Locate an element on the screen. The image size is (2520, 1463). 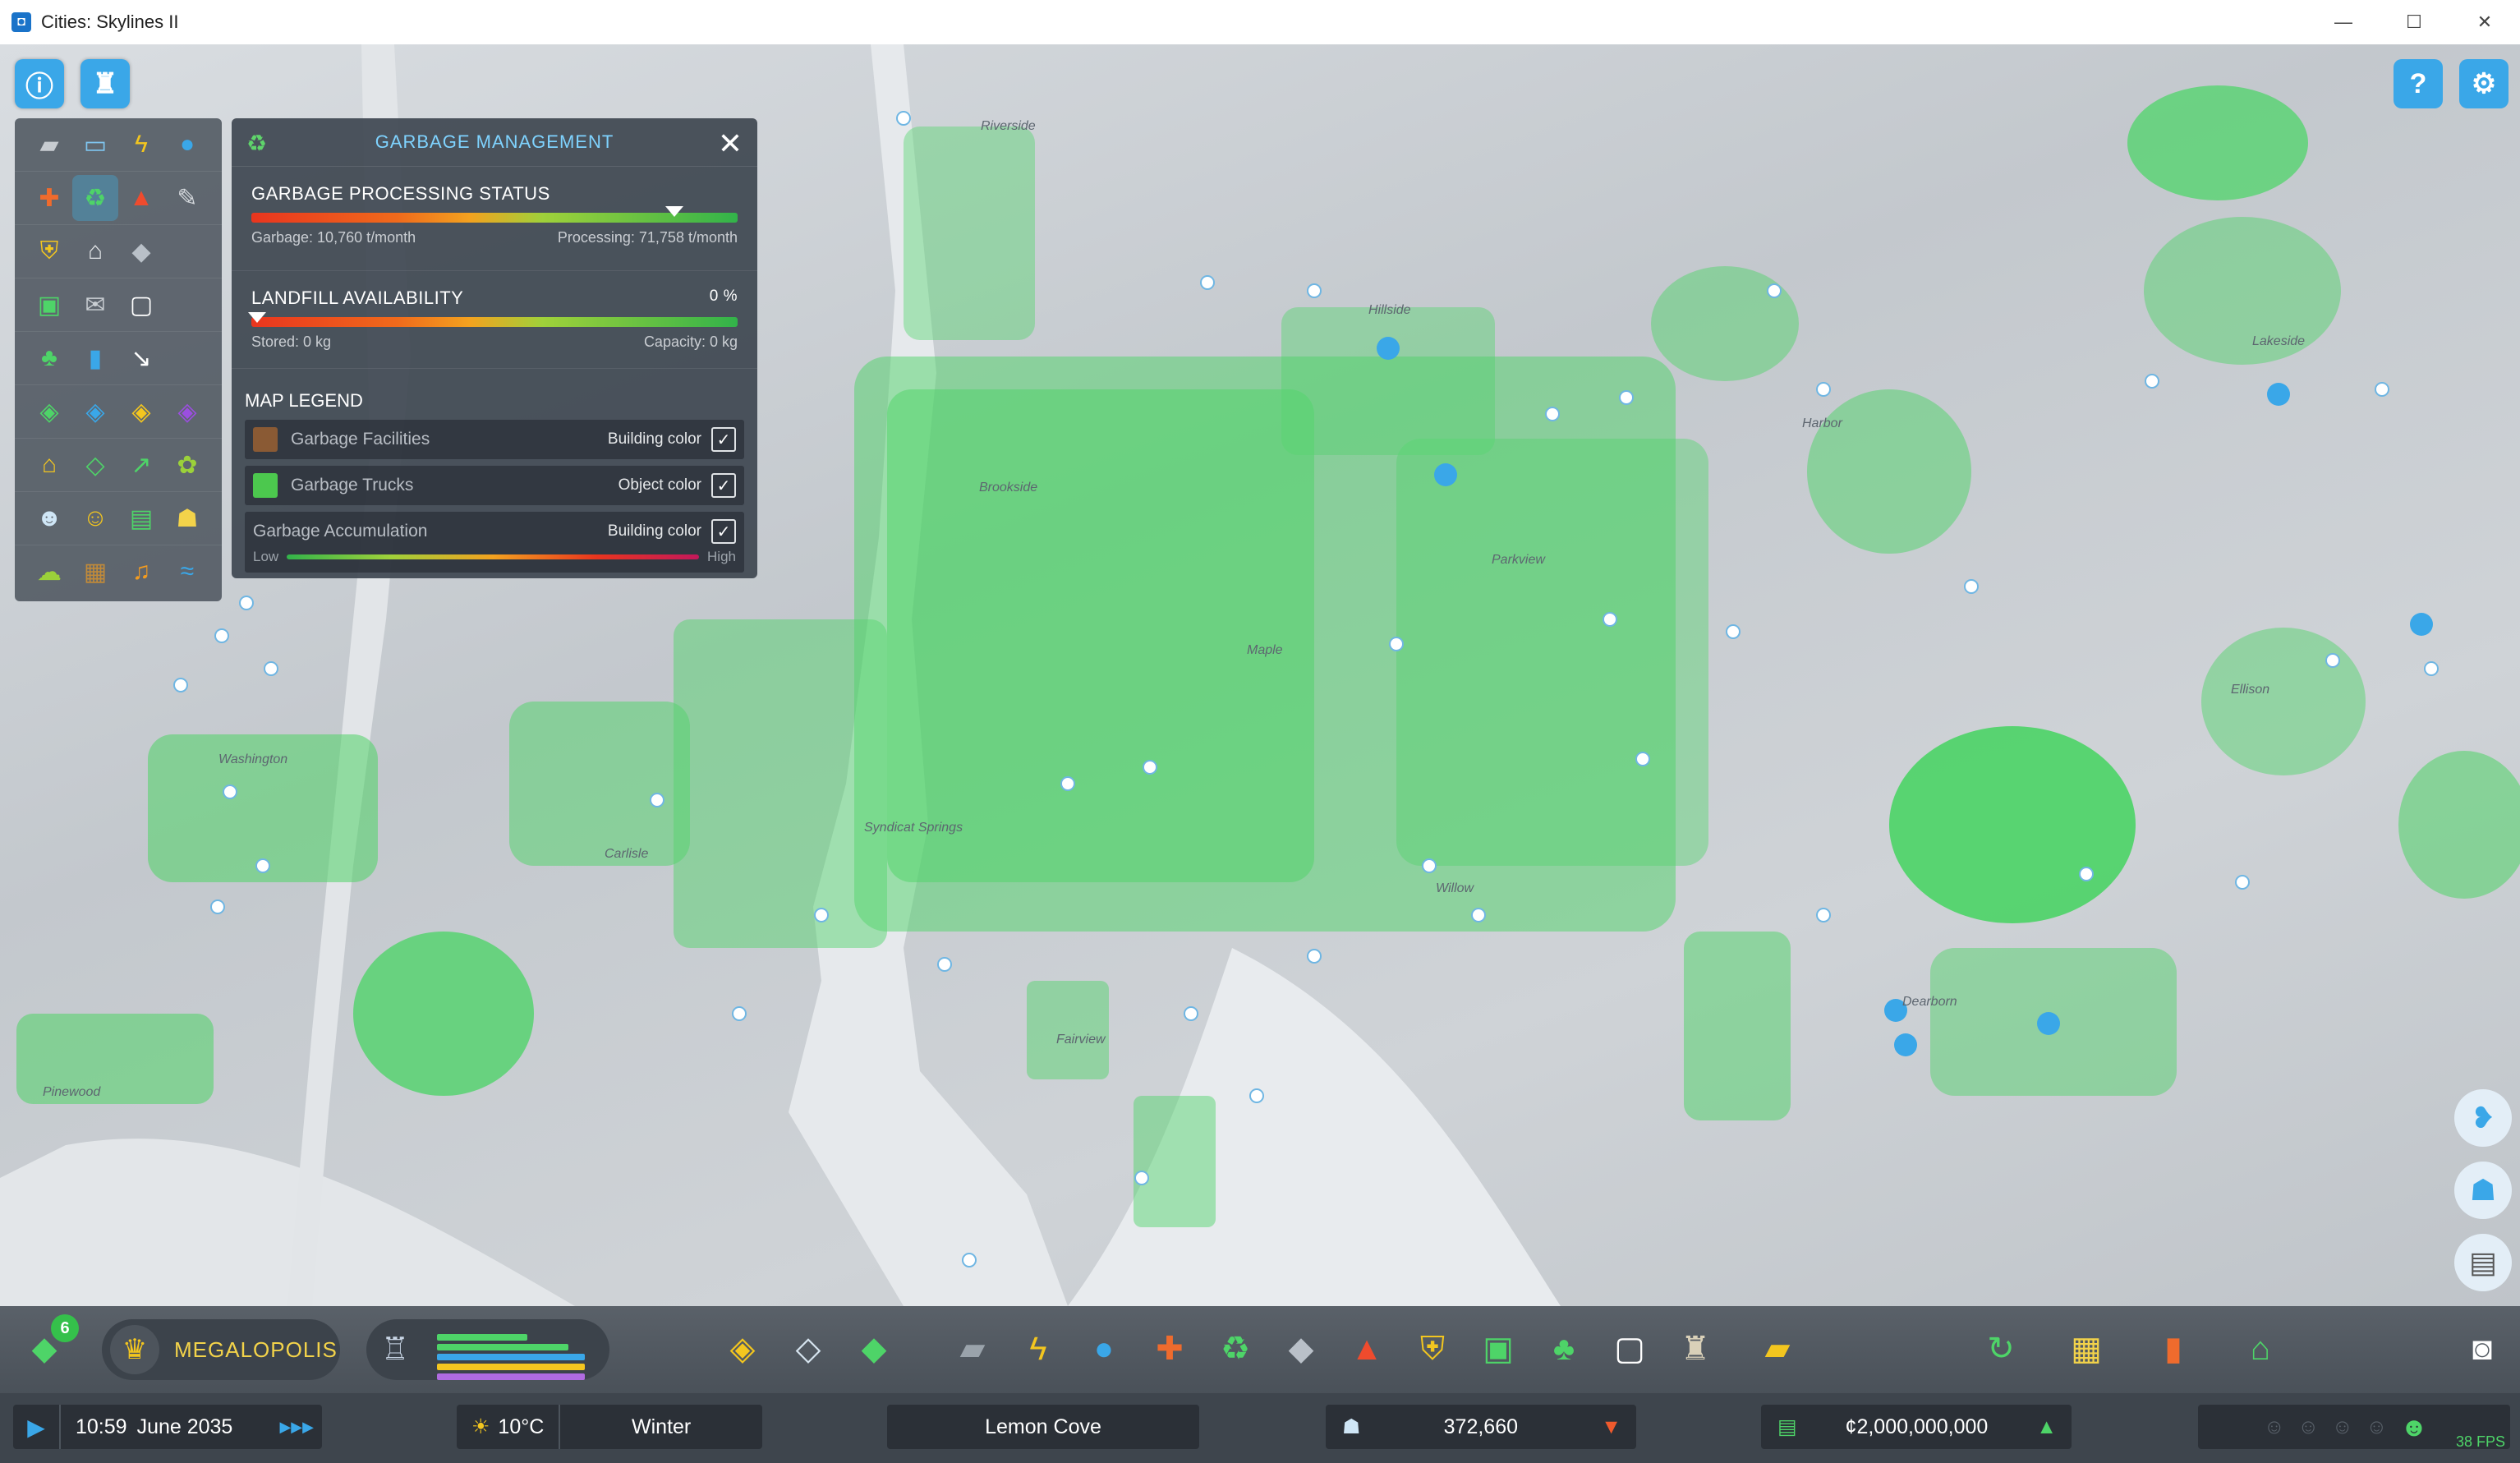
chirper-avatar-icon: ♜ is located at coordinates (105, 83).